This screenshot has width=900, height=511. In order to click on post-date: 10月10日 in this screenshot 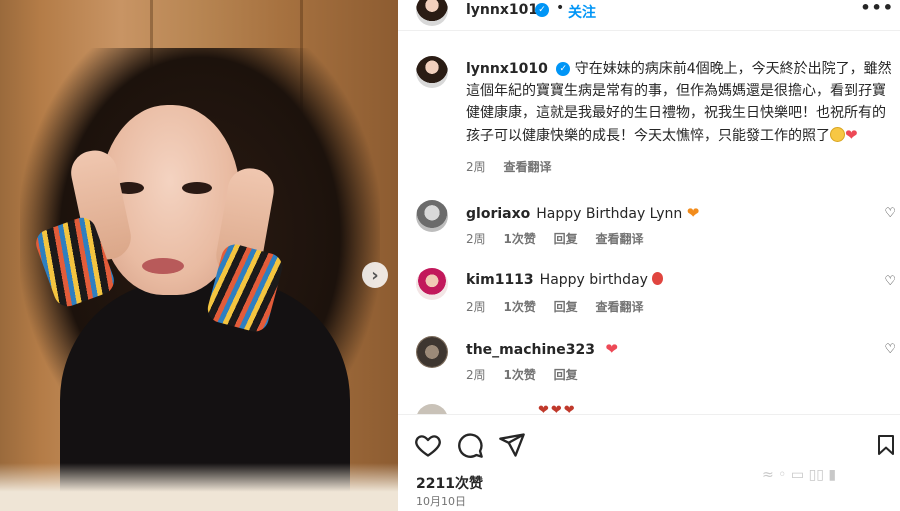, I will do `click(441, 501)`.